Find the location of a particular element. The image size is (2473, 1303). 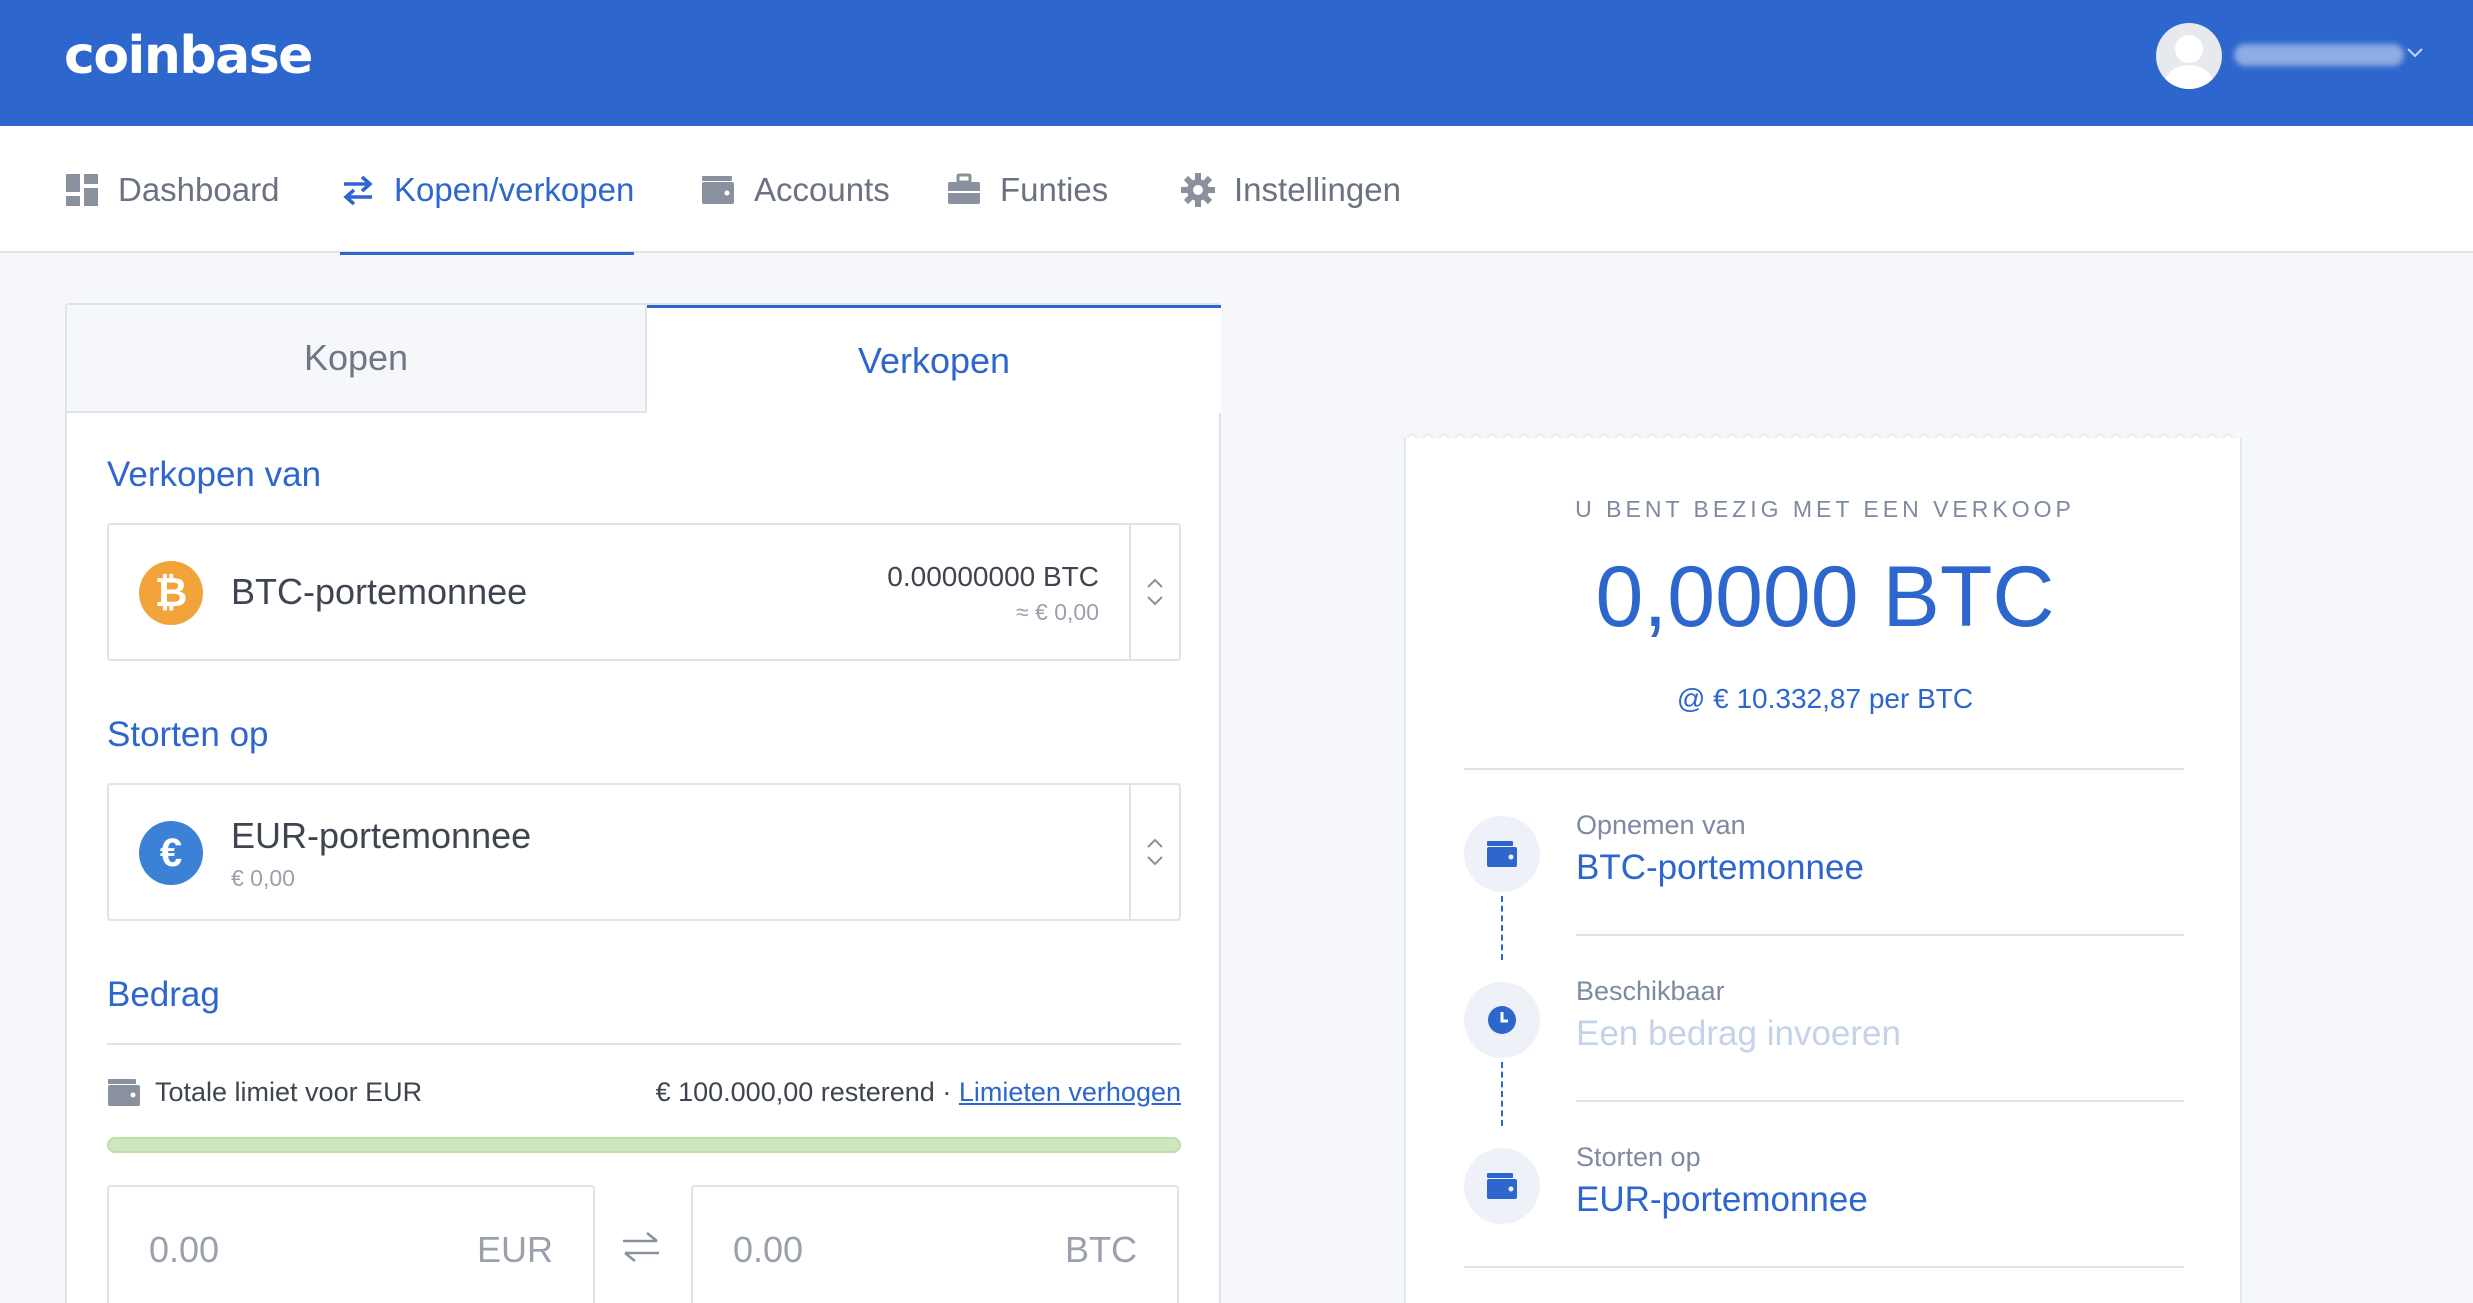

step-label: Storten op is located at coordinates (1638, 1157).